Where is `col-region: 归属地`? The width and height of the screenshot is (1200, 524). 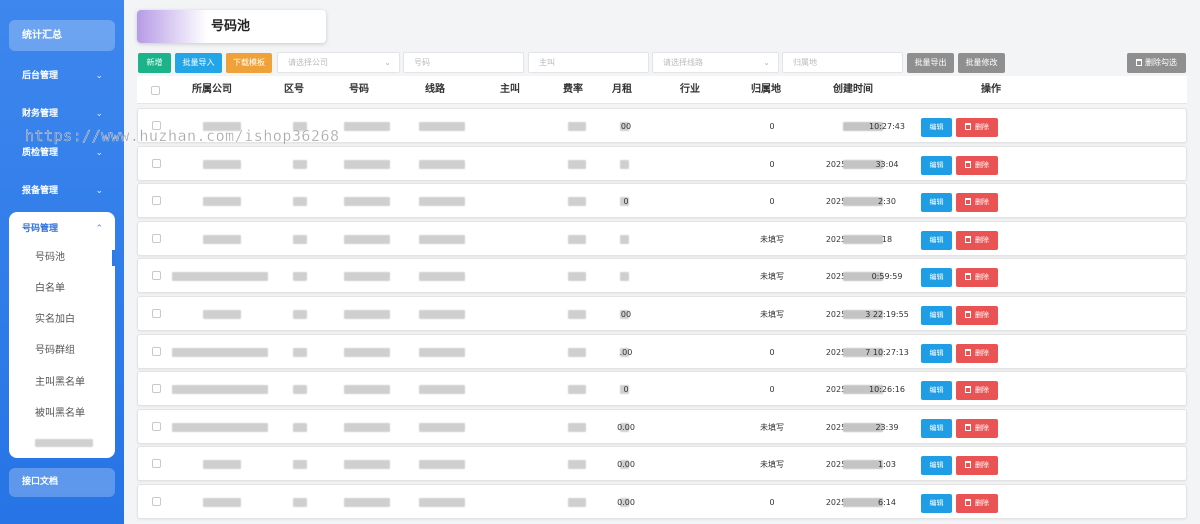
col-region: 归属地 is located at coordinates (766, 89).